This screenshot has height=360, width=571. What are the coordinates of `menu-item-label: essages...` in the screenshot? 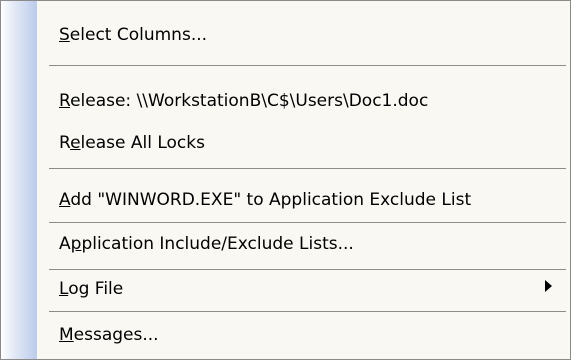 It's located at (116, 335).